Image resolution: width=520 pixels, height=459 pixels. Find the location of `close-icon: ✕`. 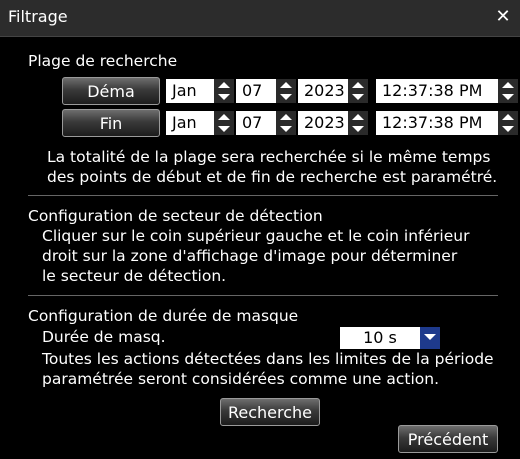

close-icon: ✕ is located at coordinates (503, 17).